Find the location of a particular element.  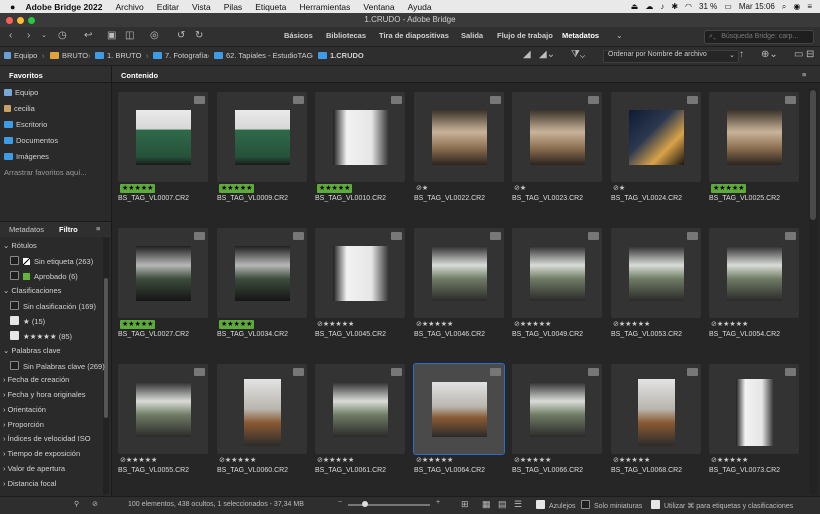

clock: Mar 15:06 is located at coordinates (757, 6).